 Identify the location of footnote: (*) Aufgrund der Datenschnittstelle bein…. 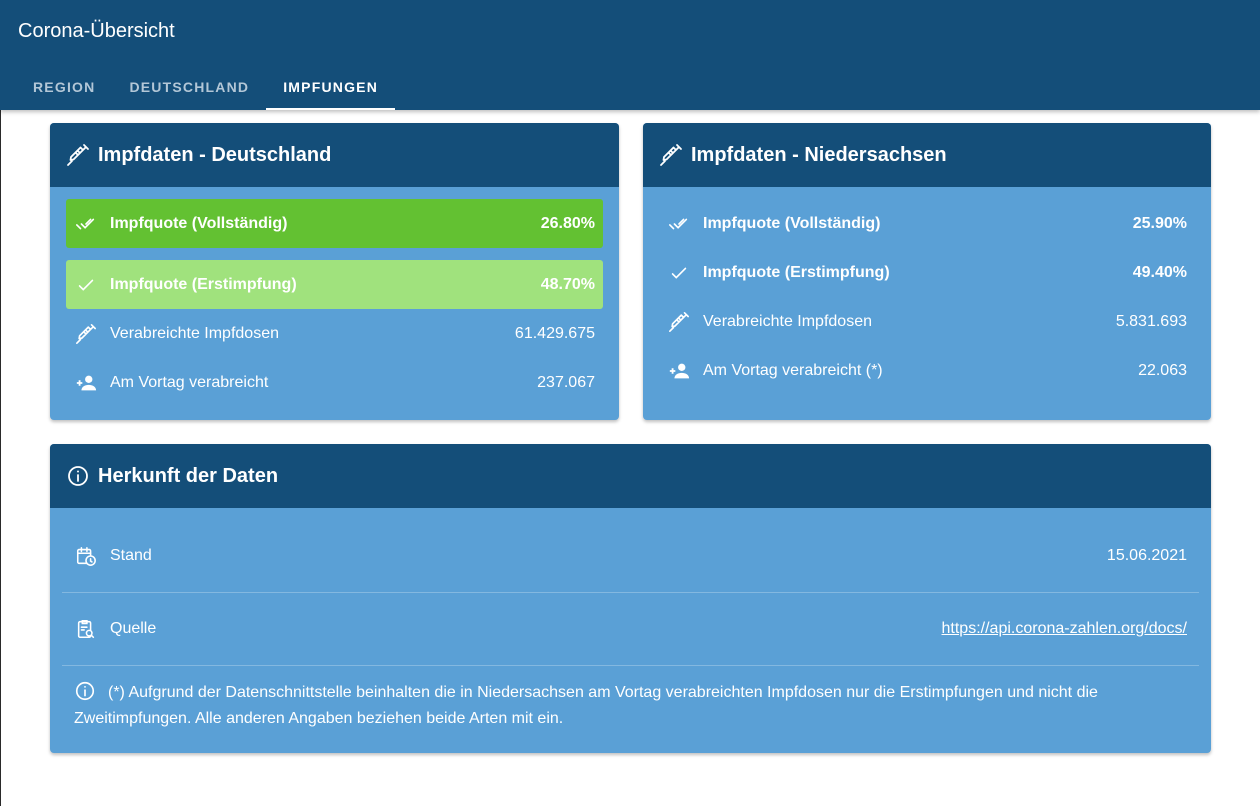
(630, 699).